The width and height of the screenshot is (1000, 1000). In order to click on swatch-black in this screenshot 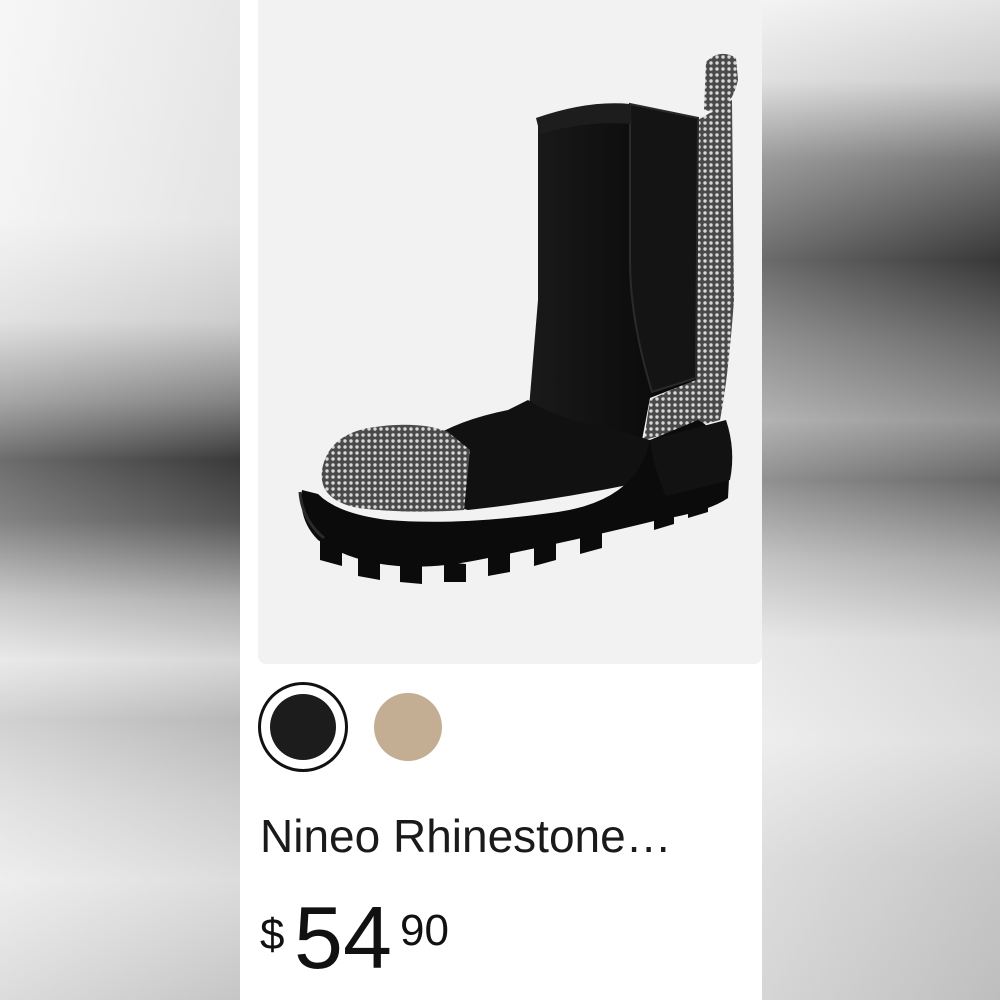, I will do `click(303, 727)`.